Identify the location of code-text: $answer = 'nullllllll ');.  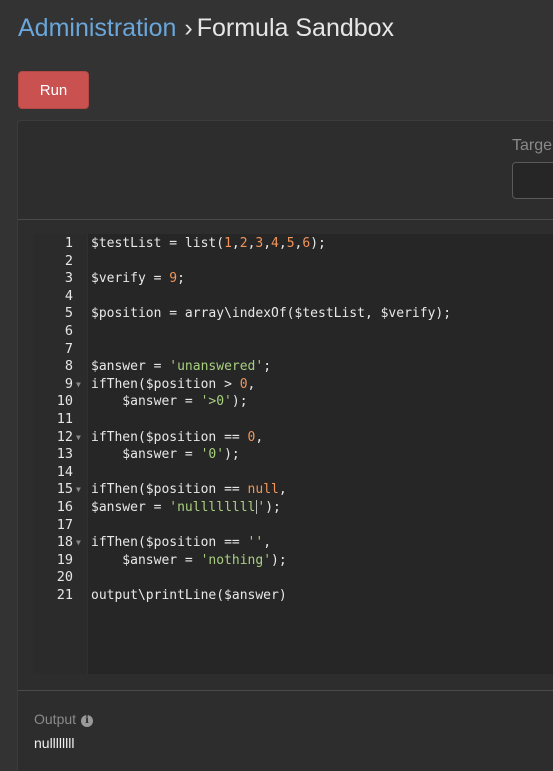
(186, 507).